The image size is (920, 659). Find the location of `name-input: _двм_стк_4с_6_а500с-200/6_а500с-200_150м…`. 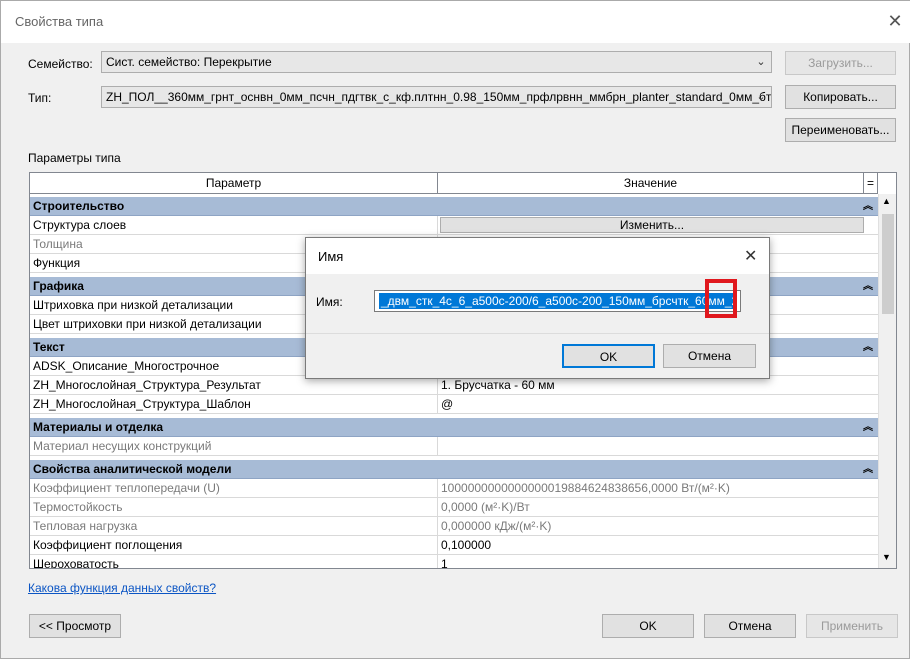

name-input: _двм_стк_4с_6_а500с-200/6_а500с-200_150м… is located at coordinates (557, 301).